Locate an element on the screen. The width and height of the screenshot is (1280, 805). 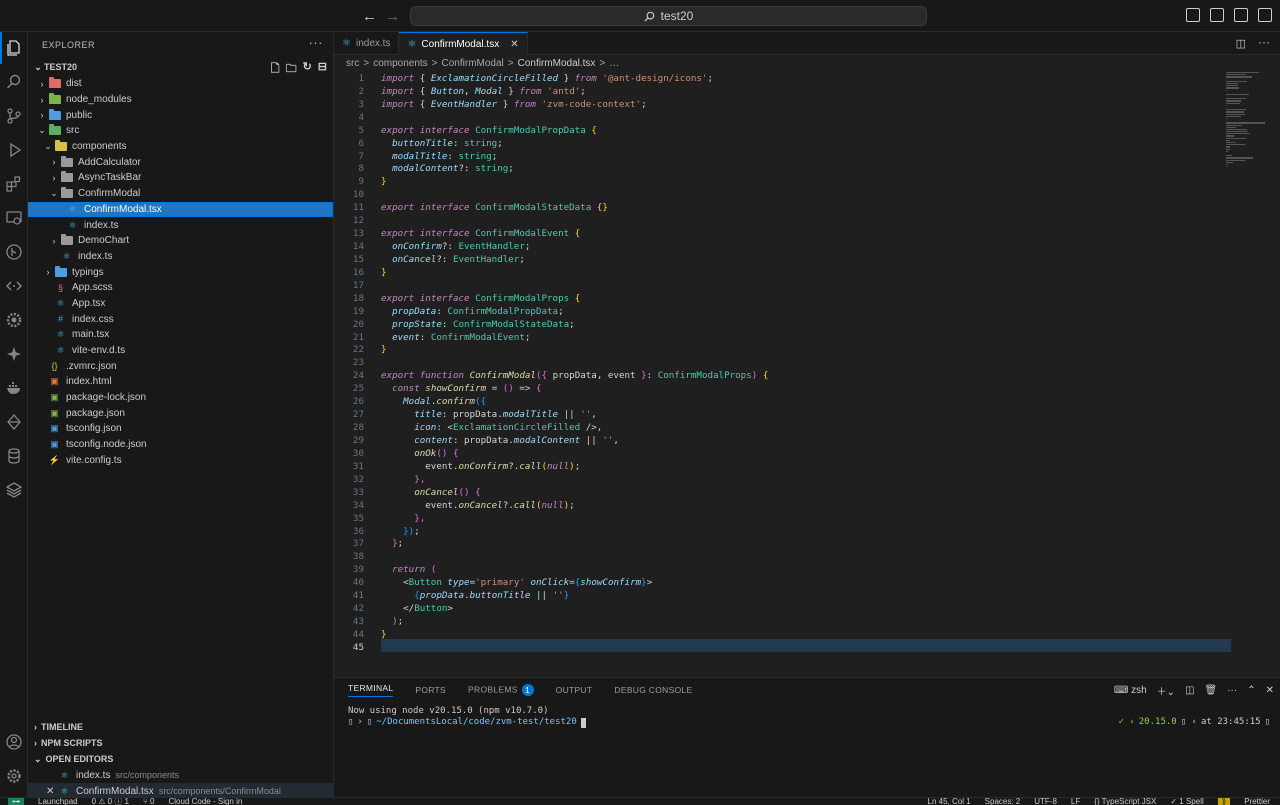
close-tab-icon: ✕ is located at coordinates (514, 44).